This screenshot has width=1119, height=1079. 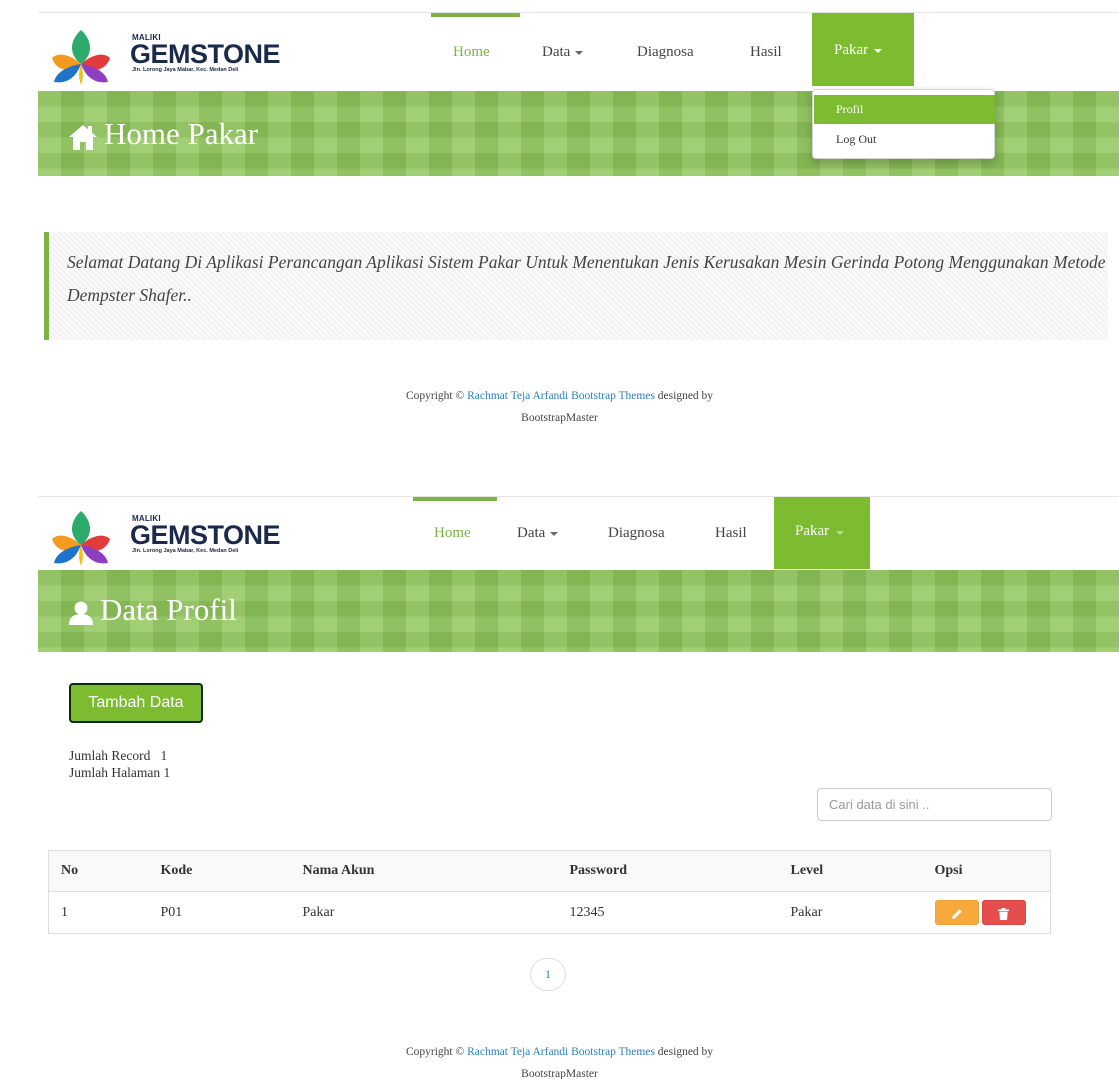 I want to click on dropdown-item-logout: Log Out, so click(x=904, y=139).